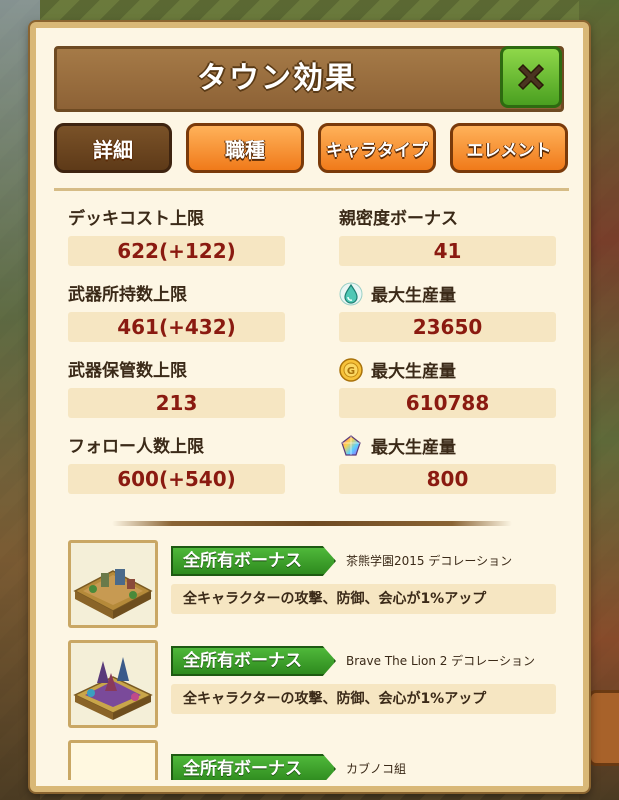 Image resolution: width=619 pixels, height=800 pixels. I want to click on decoration-name: 茶熊学園2015 デコレーション, so click(429, 561).